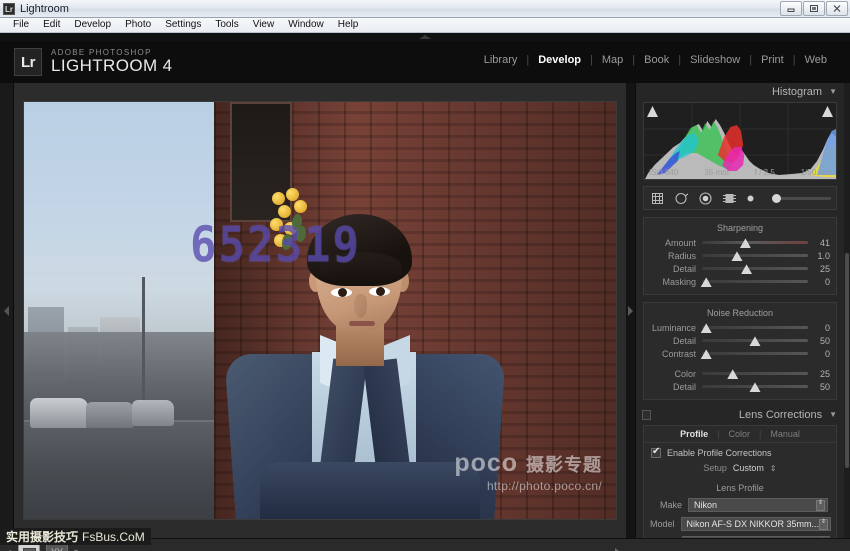 The image size is (850, 551). I want to click on menu-edit: Edit, so click(51, 25).